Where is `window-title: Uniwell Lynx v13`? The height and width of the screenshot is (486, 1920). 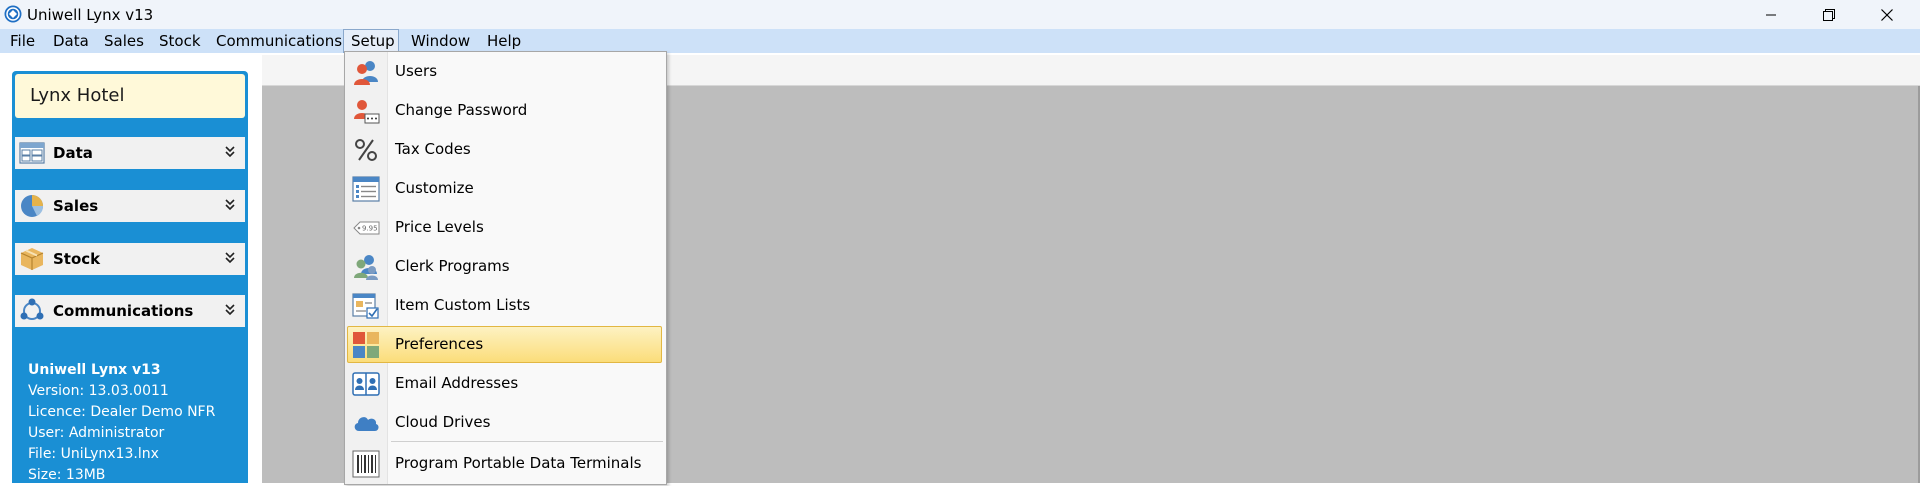 window-title: Uniwell Lynx v13 is located at coordinates (90, 15).